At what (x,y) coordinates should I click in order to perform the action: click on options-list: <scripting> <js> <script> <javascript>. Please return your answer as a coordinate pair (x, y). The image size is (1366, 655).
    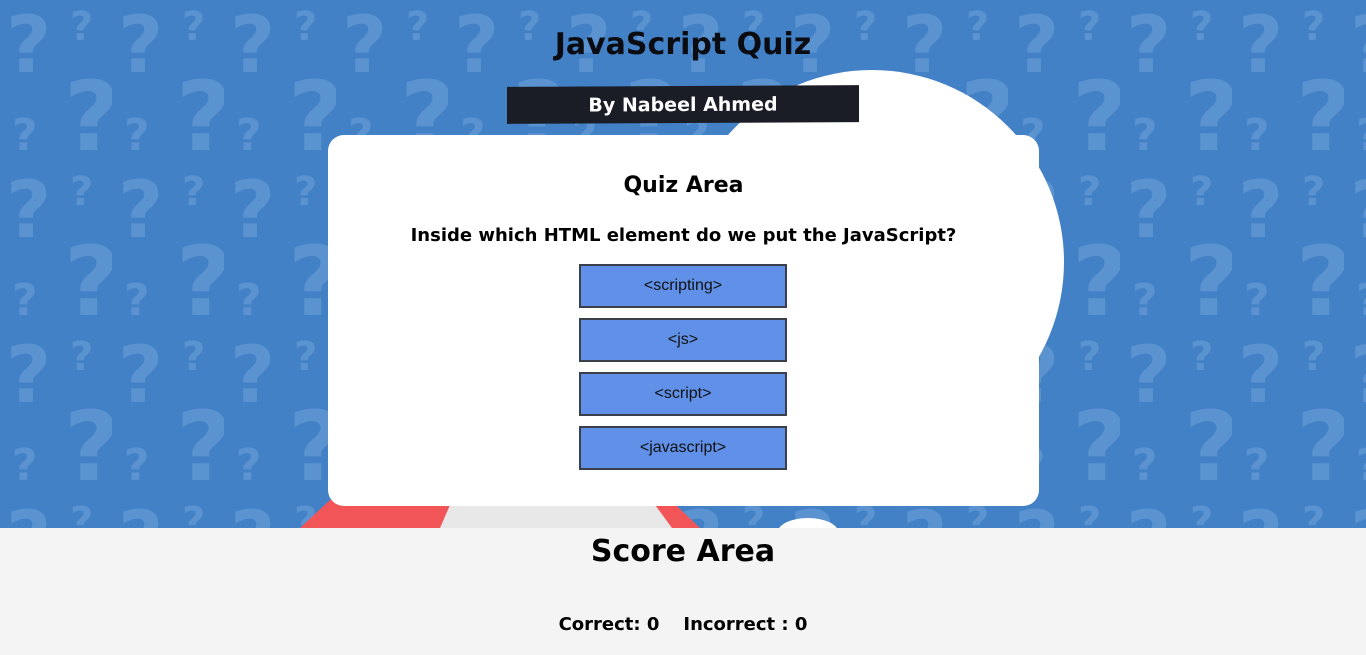
    Looking at the image, I should click on (683, 372).